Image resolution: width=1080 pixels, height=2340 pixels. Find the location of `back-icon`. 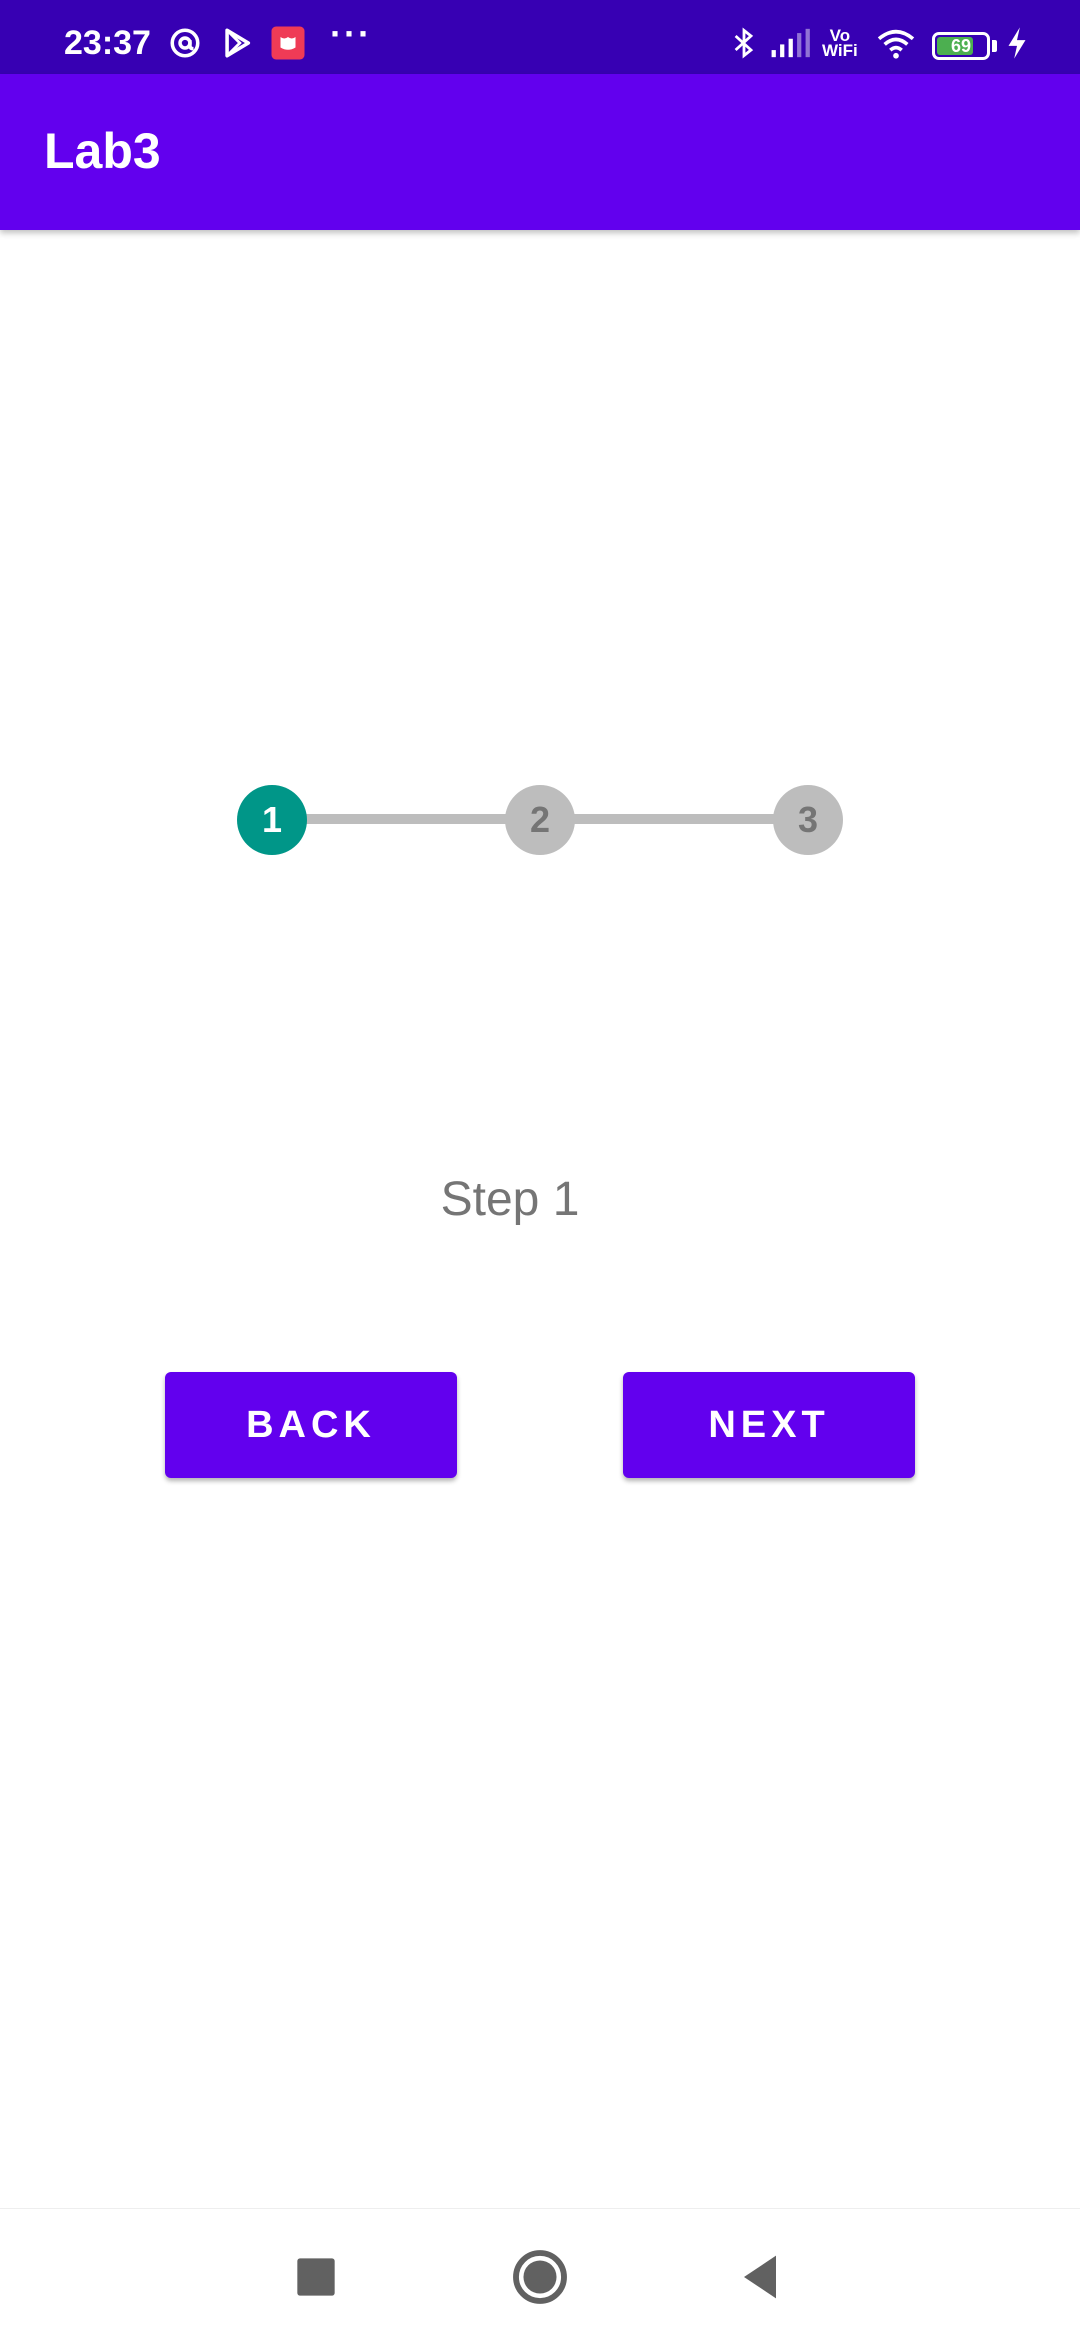

back-icon is located at coordinates (760, 2277).